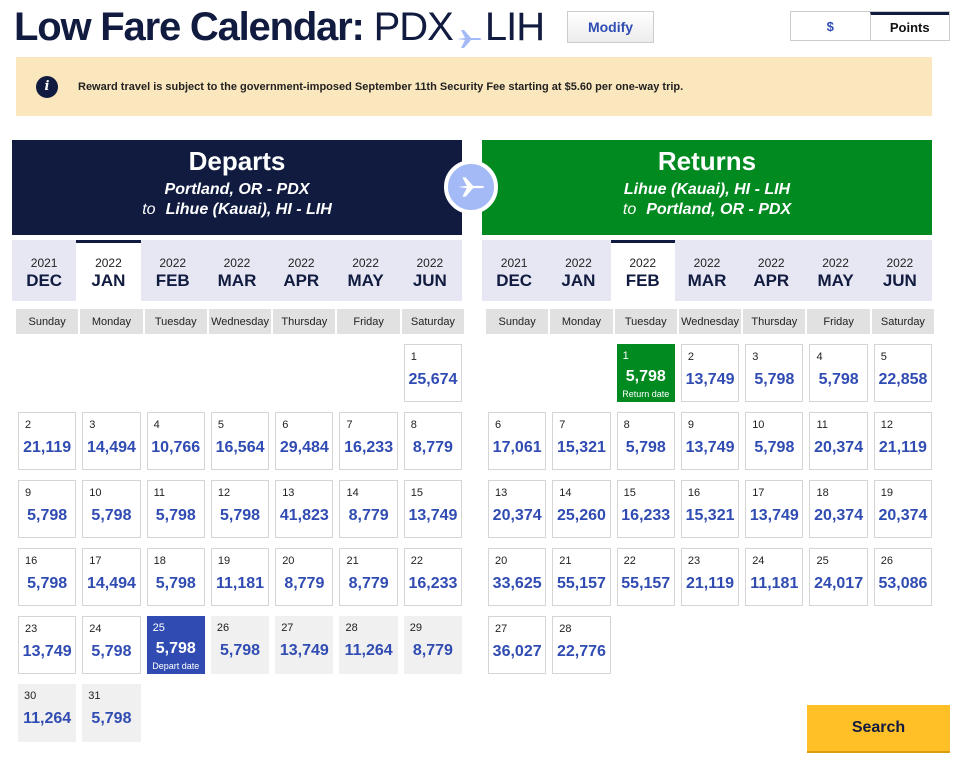 The image size is (959, 764). I want to click on calendar-day-23: 23 21,119, so click(710, 577).